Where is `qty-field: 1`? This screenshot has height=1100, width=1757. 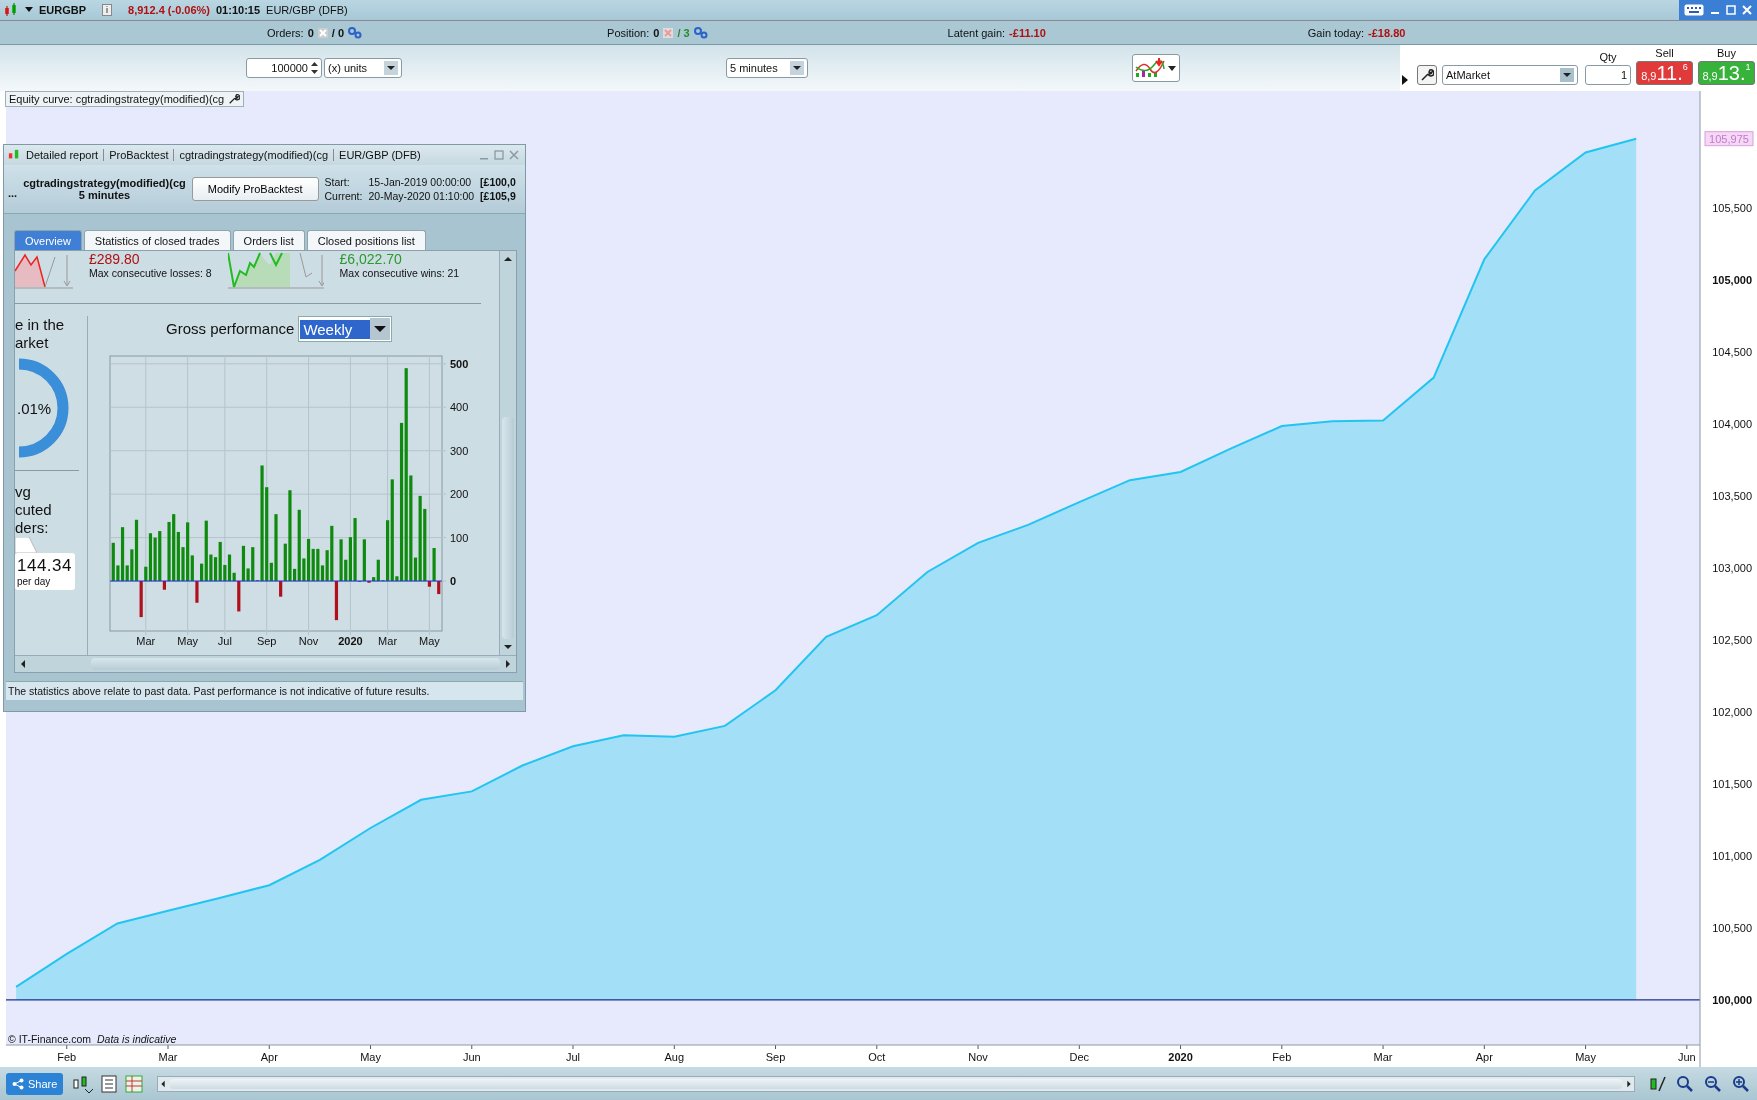
qty-field: 1 is located at coordinates (1608, 75).